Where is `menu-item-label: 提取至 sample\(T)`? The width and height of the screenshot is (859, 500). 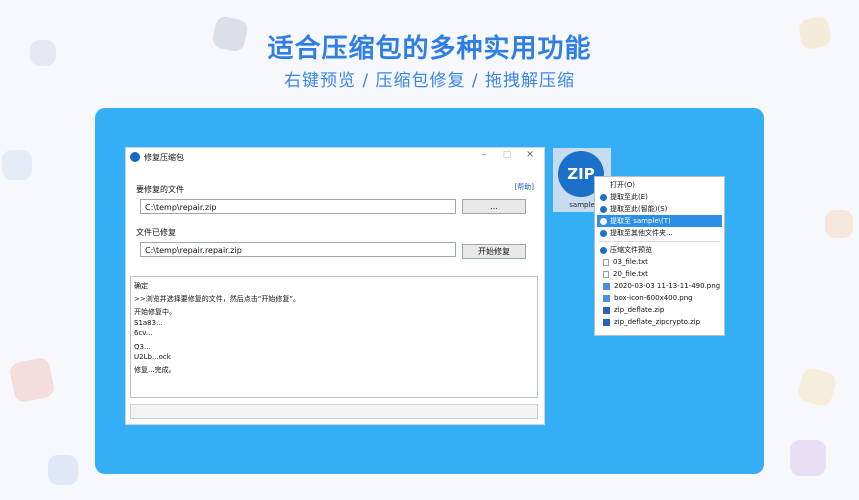
menu-item-label: 提取至 sample\(T) is located at coordinates (640, 221).